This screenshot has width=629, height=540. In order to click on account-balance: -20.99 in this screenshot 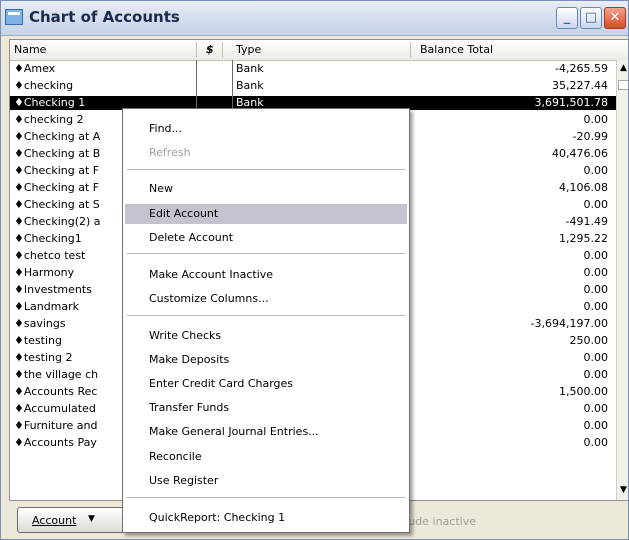, I will do `click(590, 136)`.